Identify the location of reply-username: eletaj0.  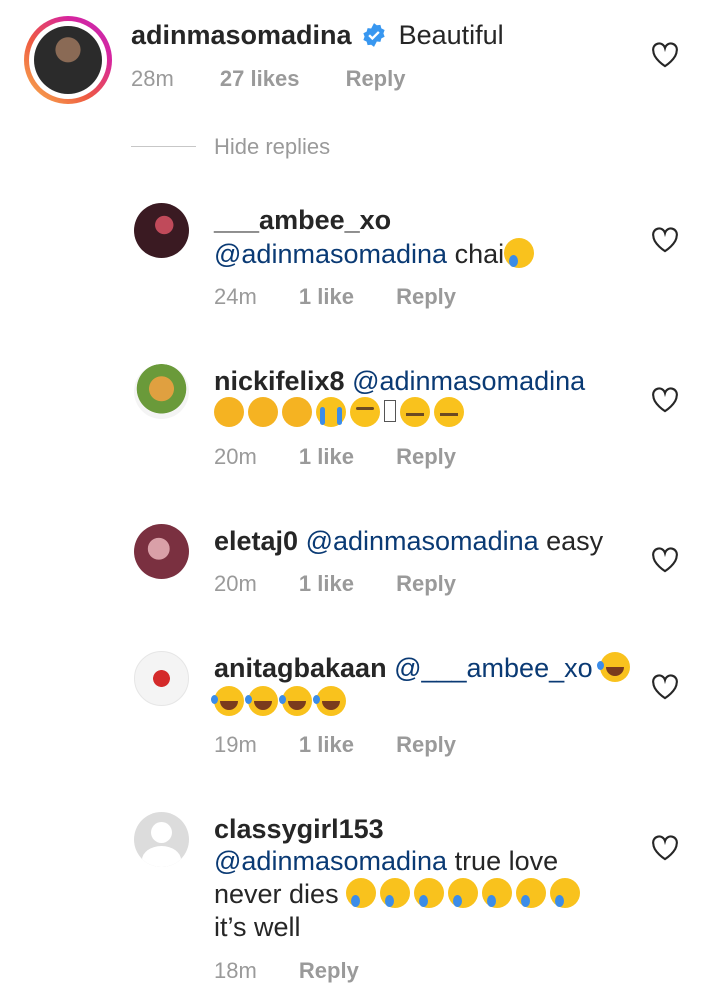
(256, 541).